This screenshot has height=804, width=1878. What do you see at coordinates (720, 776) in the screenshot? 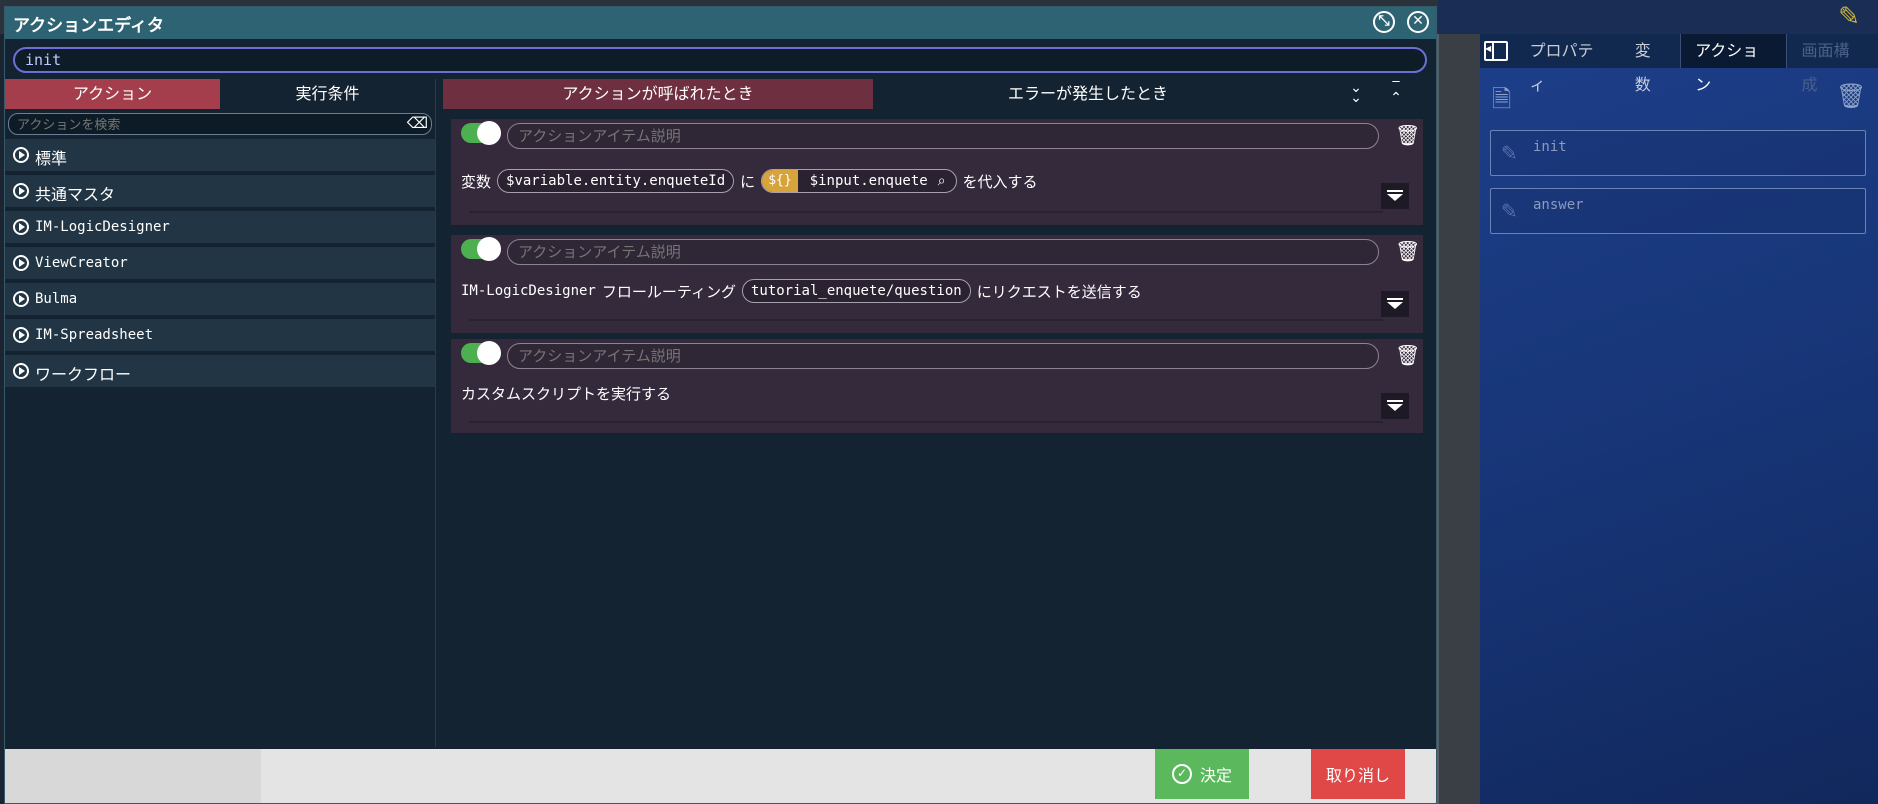
I see `dialog-footer: ✓ 決定 取り消し` at bounding box center [720, 776].